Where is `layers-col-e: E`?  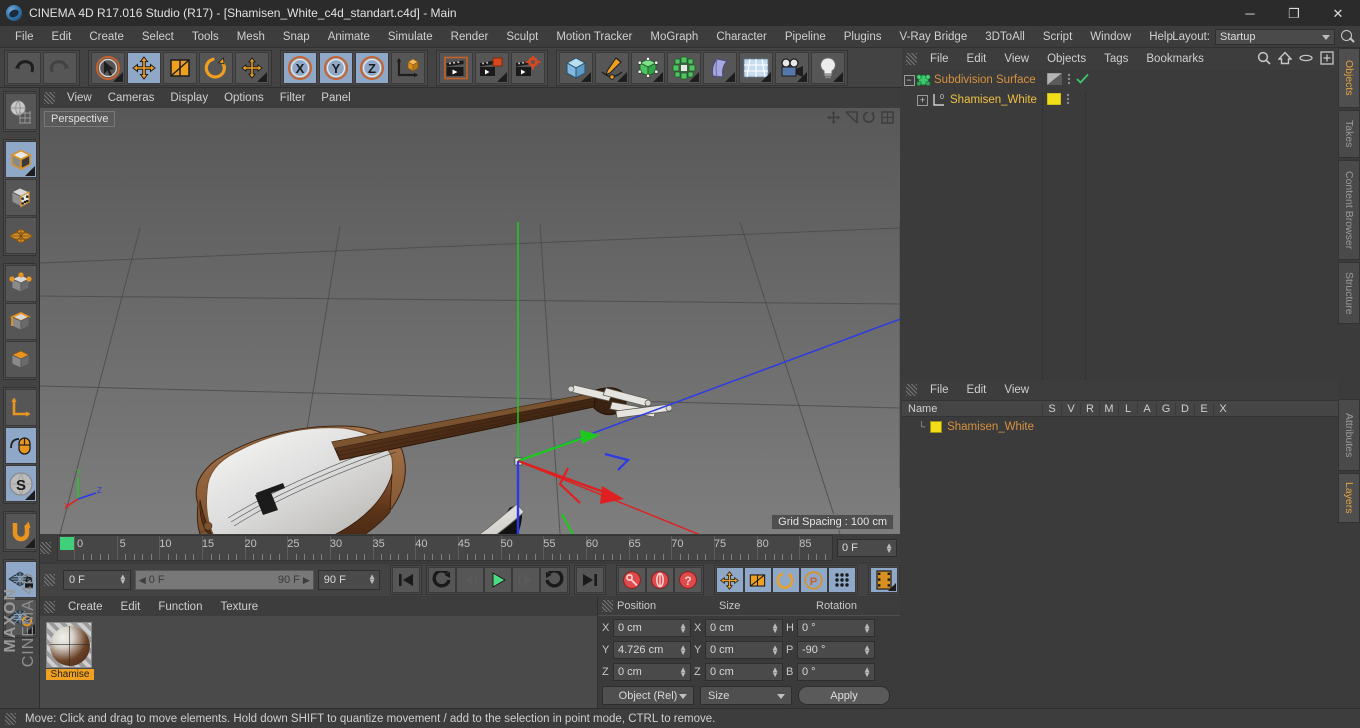
layers-col-e: E is located at coordinates (1203, 408).